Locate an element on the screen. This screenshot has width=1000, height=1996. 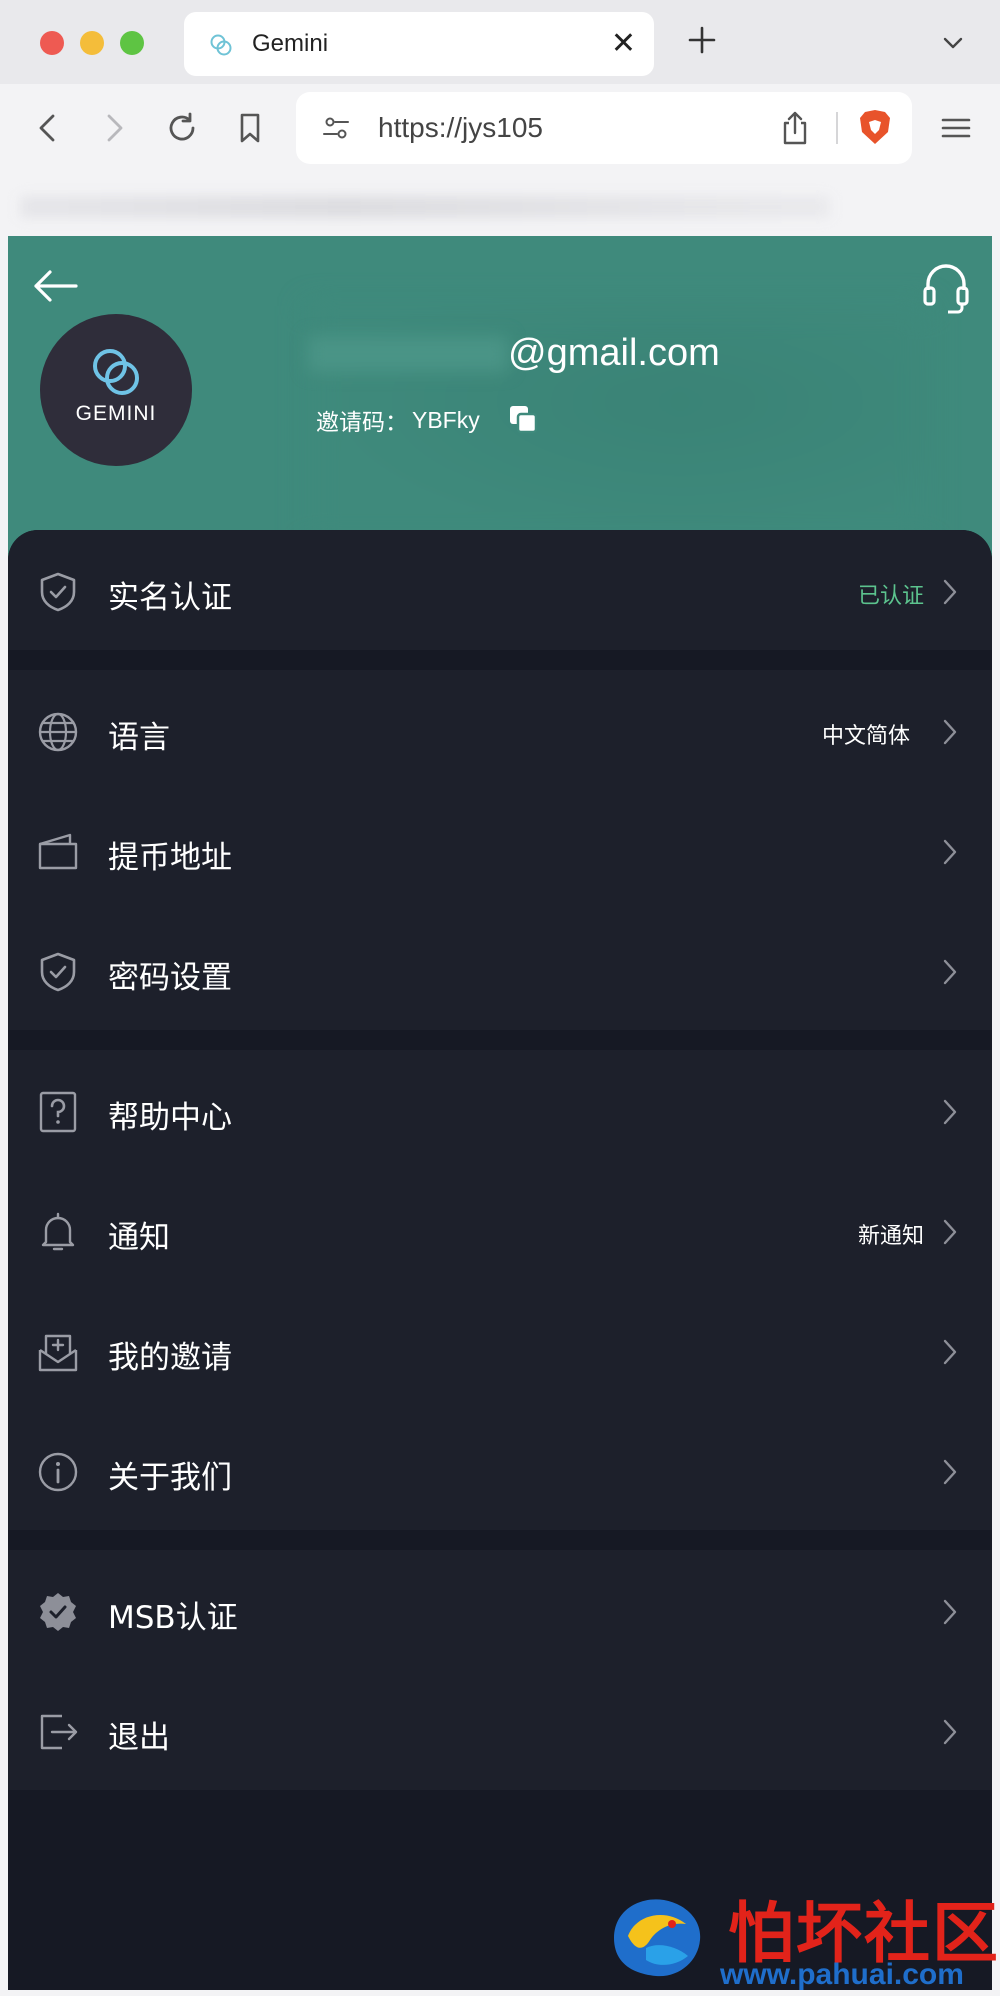
menu-item-label: 实名认证 is located at coordinates (170, 598).